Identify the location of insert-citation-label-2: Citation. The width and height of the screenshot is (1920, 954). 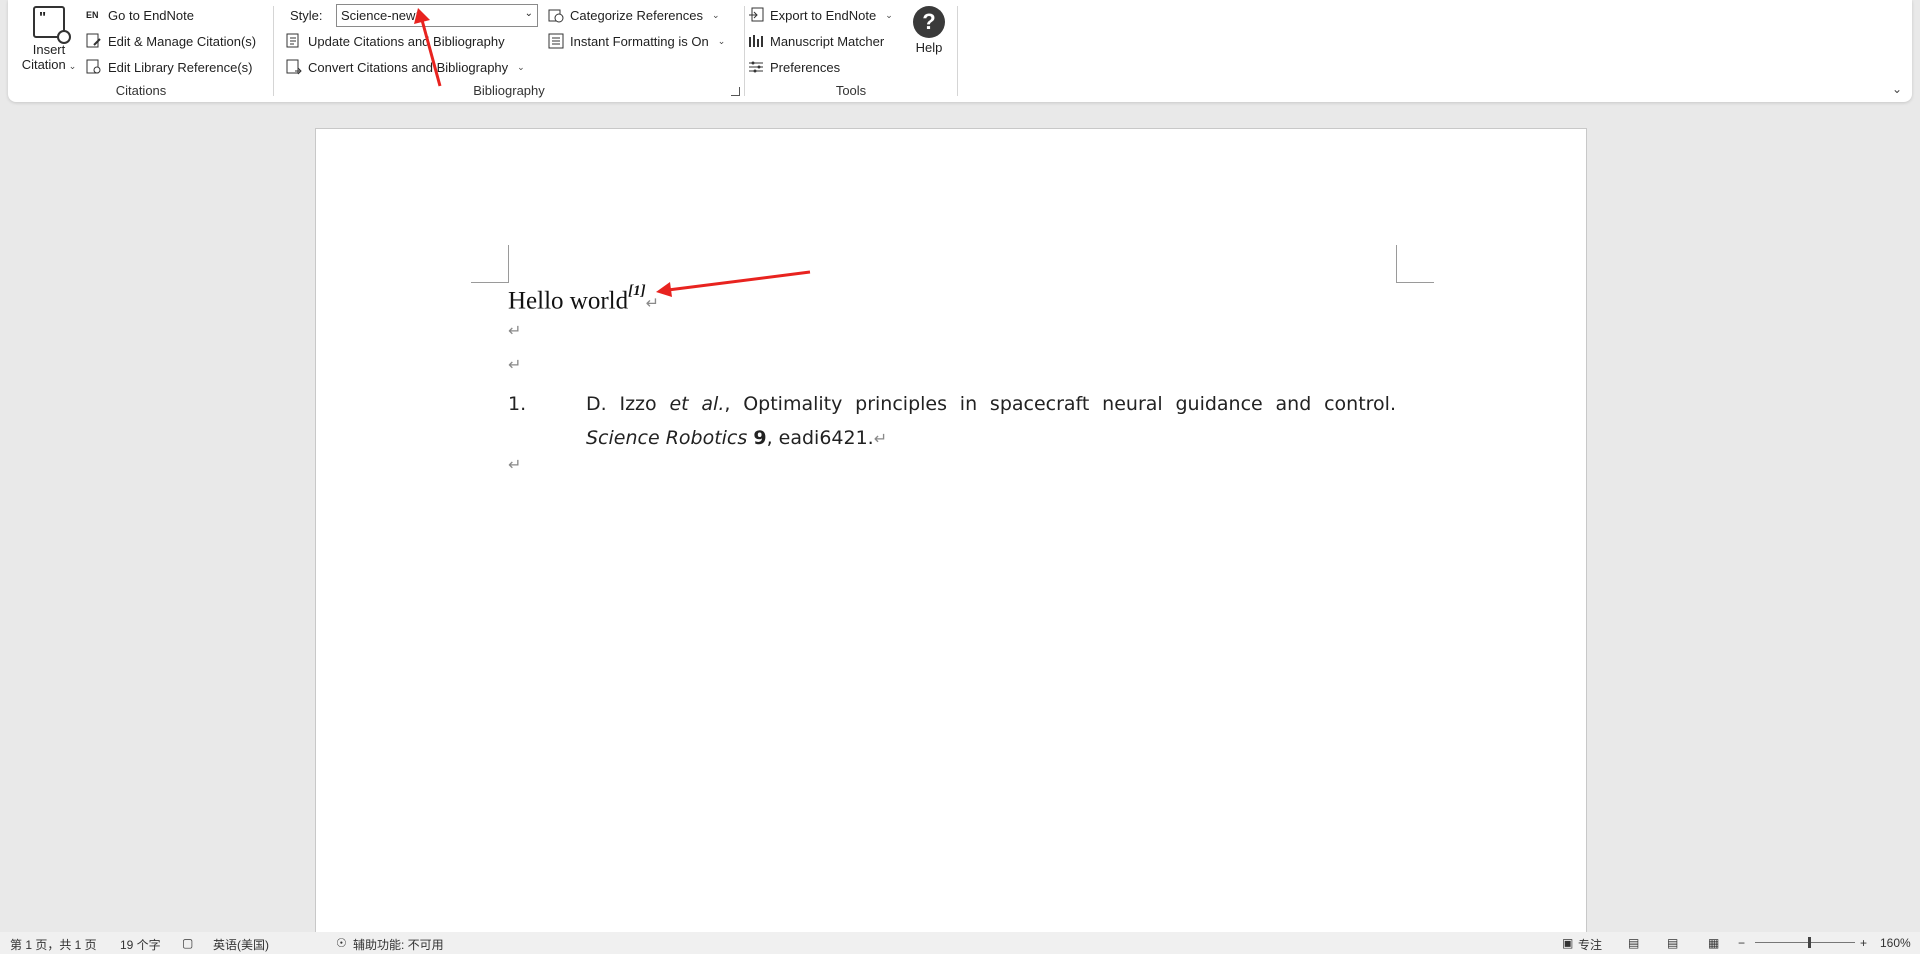
(43, 64).